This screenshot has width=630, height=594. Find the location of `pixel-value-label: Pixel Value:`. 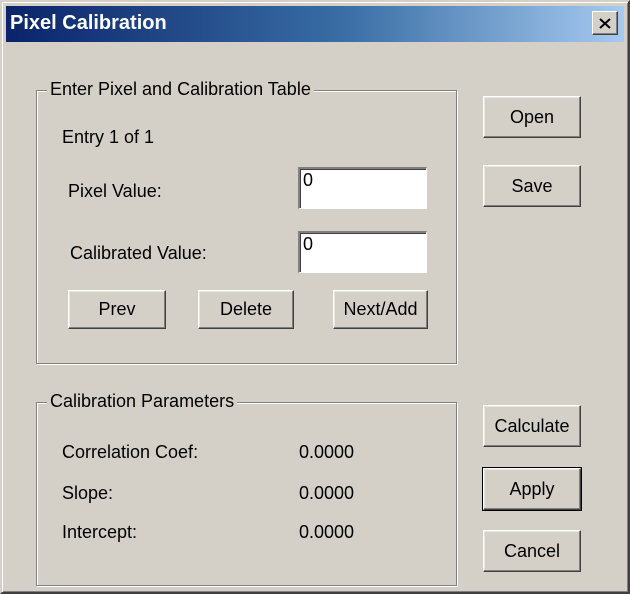

pixel-value-label: Pixel Value: is located at coordinates (115, 191).